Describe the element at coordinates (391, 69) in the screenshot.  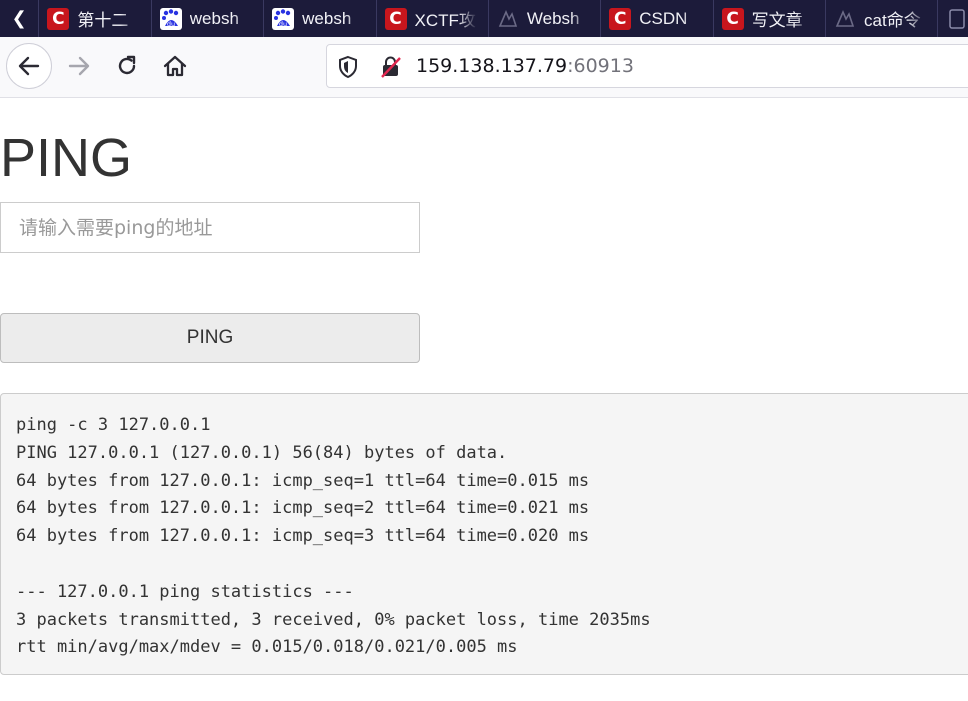
I see `insecure-lock-icon` at that location.